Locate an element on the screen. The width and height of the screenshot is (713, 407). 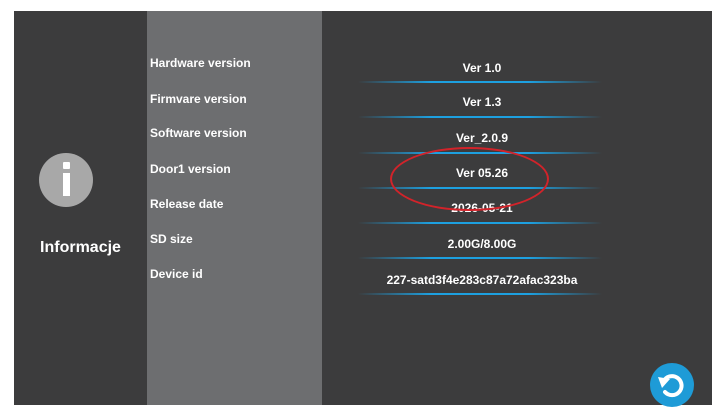
software-version-label: Software version is located at coordinates (198, 133).